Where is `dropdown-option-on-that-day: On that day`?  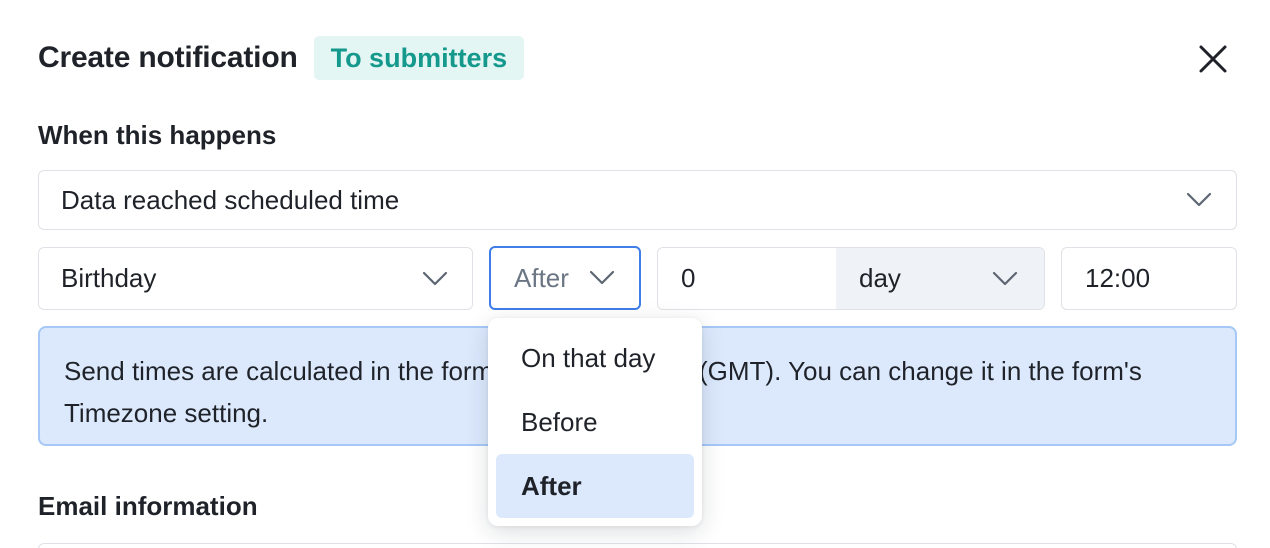
dropdown-option-on-that-day: On that day is located at coordinates (595, 358).